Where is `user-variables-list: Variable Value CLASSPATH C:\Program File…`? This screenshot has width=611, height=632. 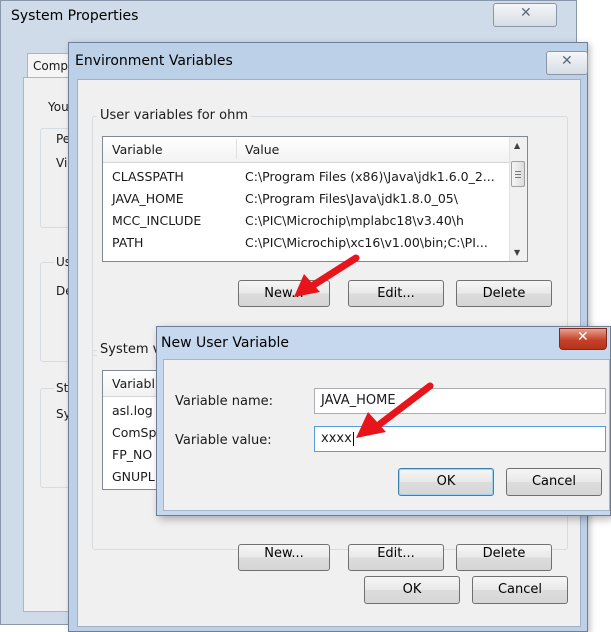
user-variables-list: Variable Value CLASSPATH C:\Program File… is located at coordinates (315, 199).